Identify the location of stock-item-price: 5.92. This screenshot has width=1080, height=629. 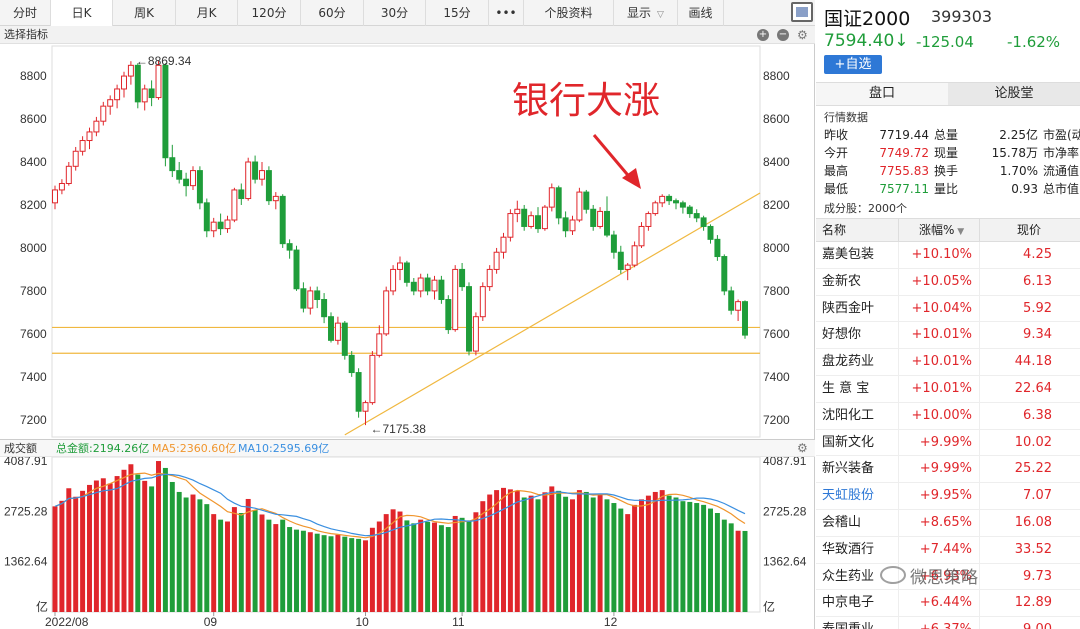
(1037, 308).